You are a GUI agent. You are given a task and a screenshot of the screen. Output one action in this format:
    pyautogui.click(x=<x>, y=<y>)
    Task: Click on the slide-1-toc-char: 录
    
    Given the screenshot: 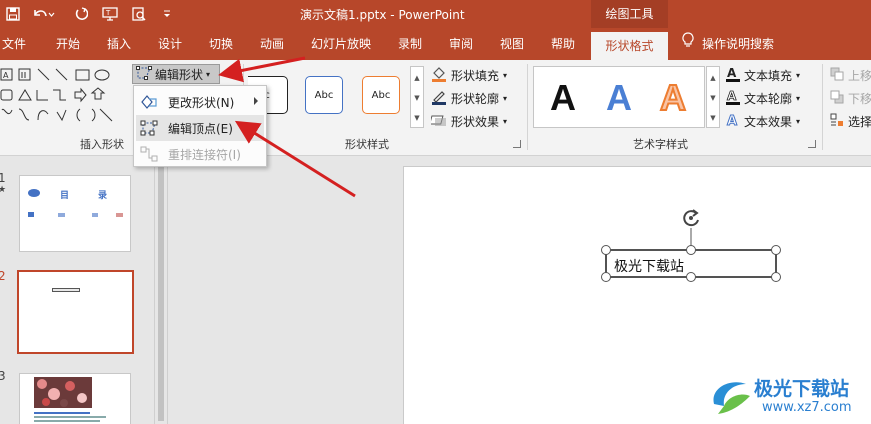 What is the action you would take?
    pyautogui.click(x=103, y=196)
    